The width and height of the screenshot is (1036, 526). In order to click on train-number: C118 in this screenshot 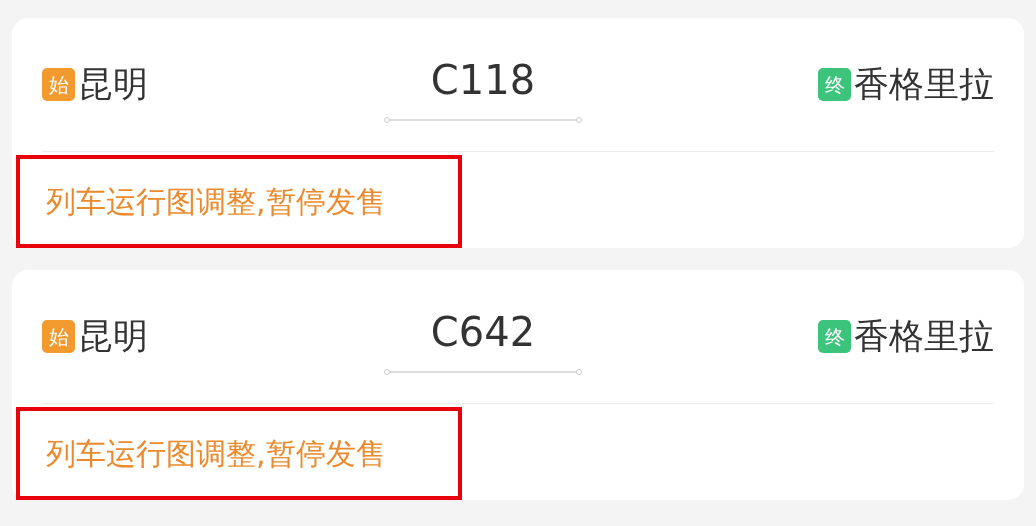, I will do `click(483, 79)`.